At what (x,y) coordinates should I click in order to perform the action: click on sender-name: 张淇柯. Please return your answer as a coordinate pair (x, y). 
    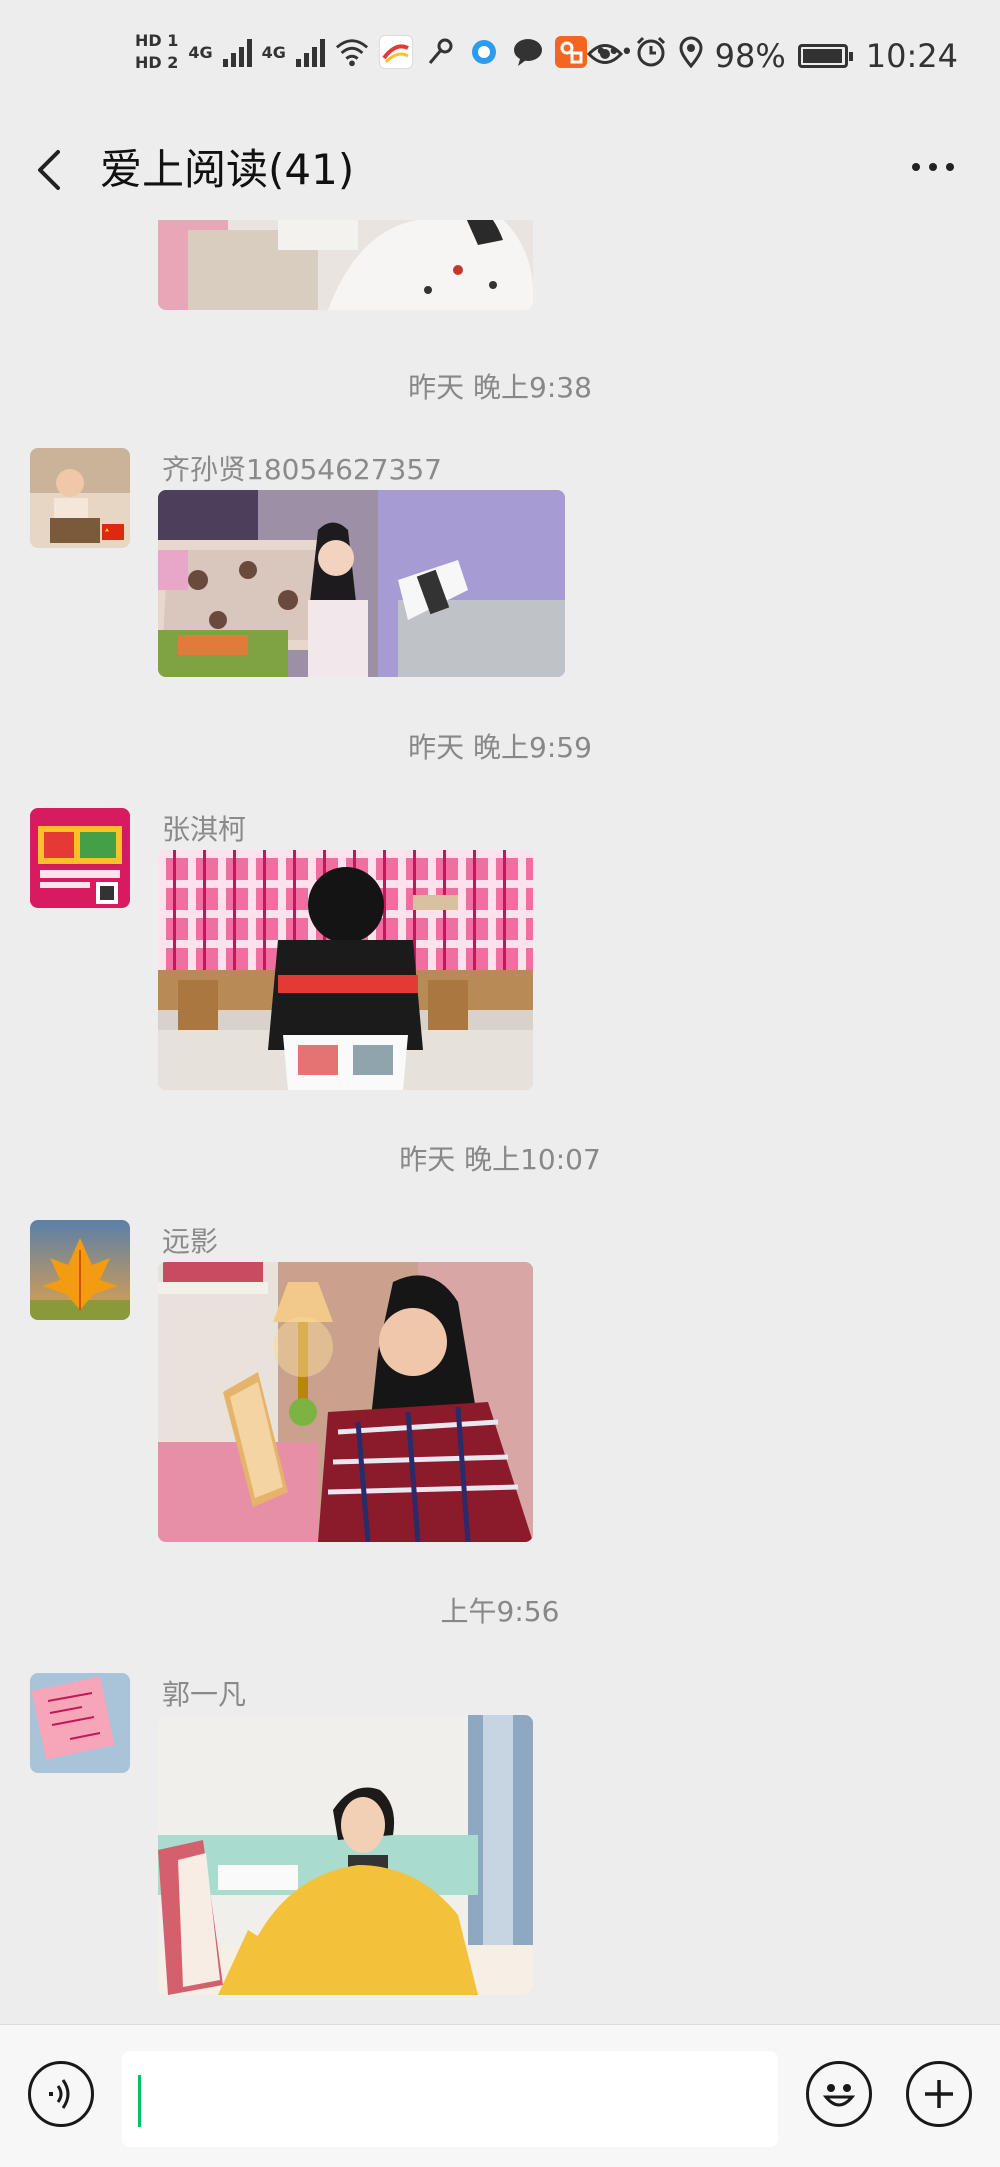
    Looking at the image, I should click on (204, 829).